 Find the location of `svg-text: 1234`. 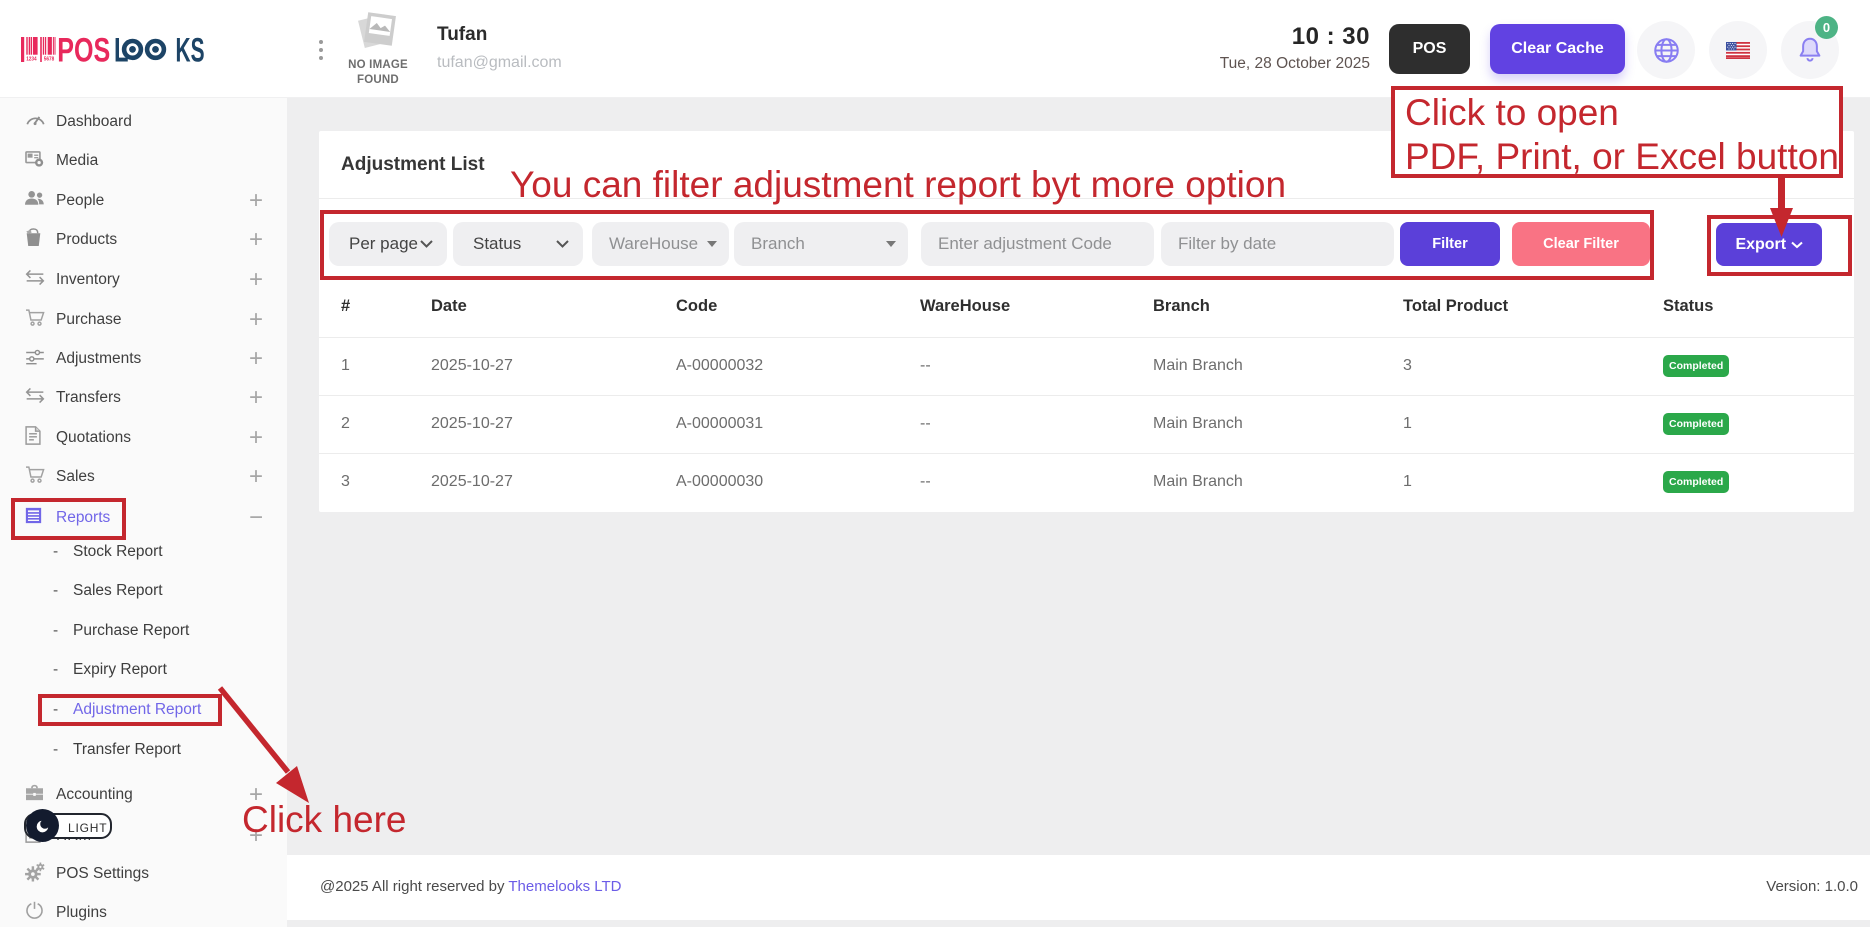

svg-text: 1234 is located at coordinates (31, 60).